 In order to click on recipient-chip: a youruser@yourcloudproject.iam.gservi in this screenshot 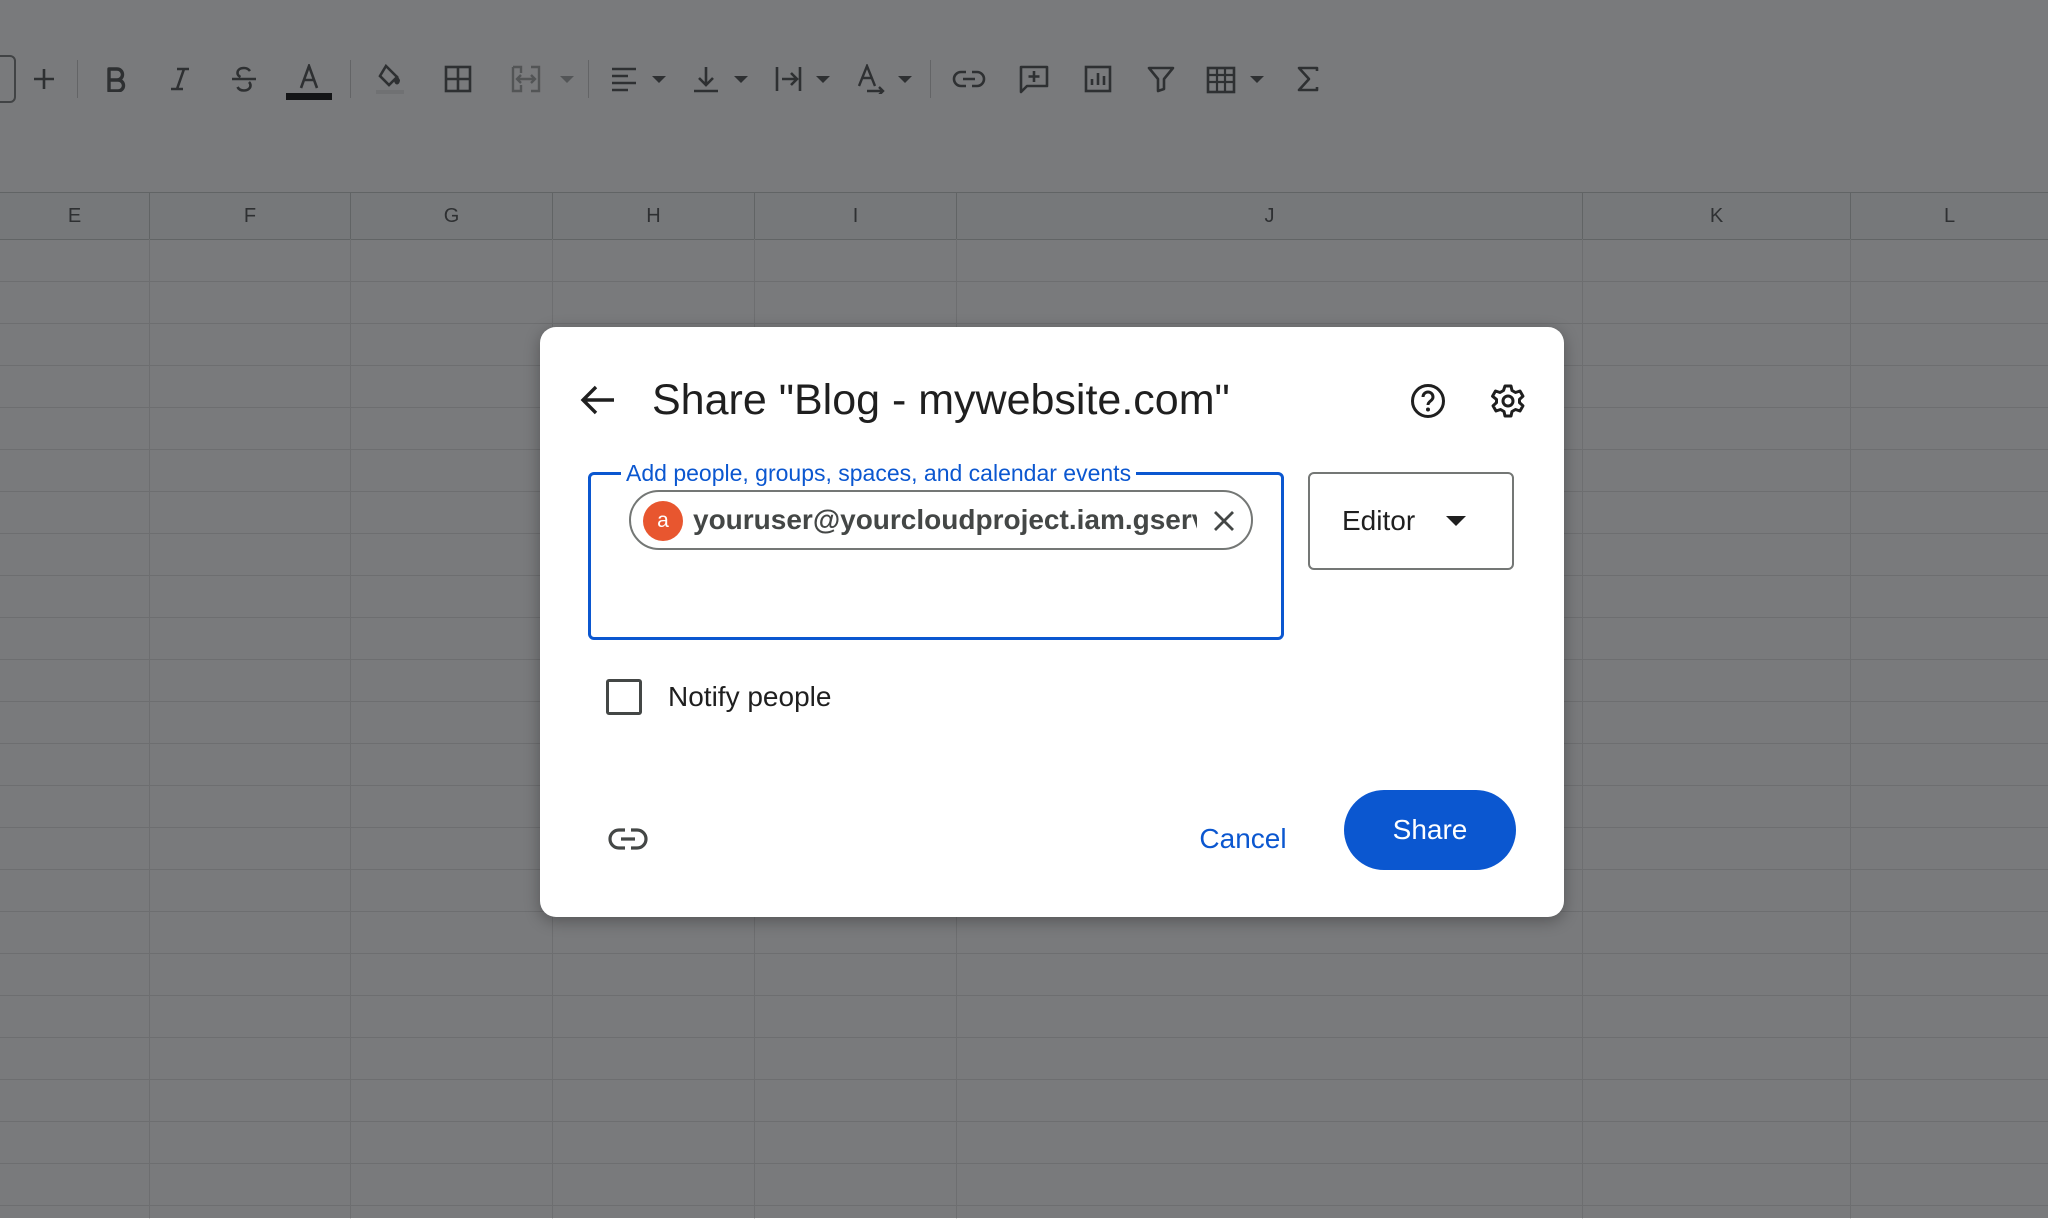, I will do `click(941, 520)`.